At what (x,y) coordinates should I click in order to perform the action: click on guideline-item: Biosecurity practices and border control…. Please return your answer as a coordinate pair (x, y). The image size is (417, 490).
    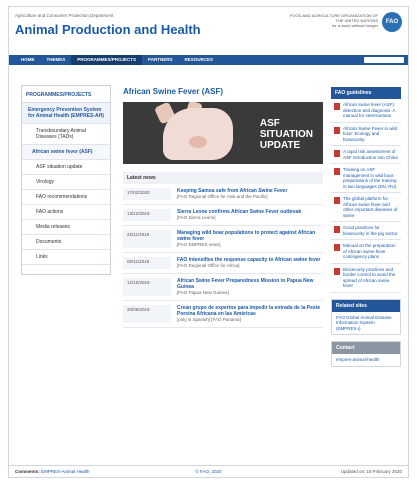
    Looking at the image, I should click on (366, 278).